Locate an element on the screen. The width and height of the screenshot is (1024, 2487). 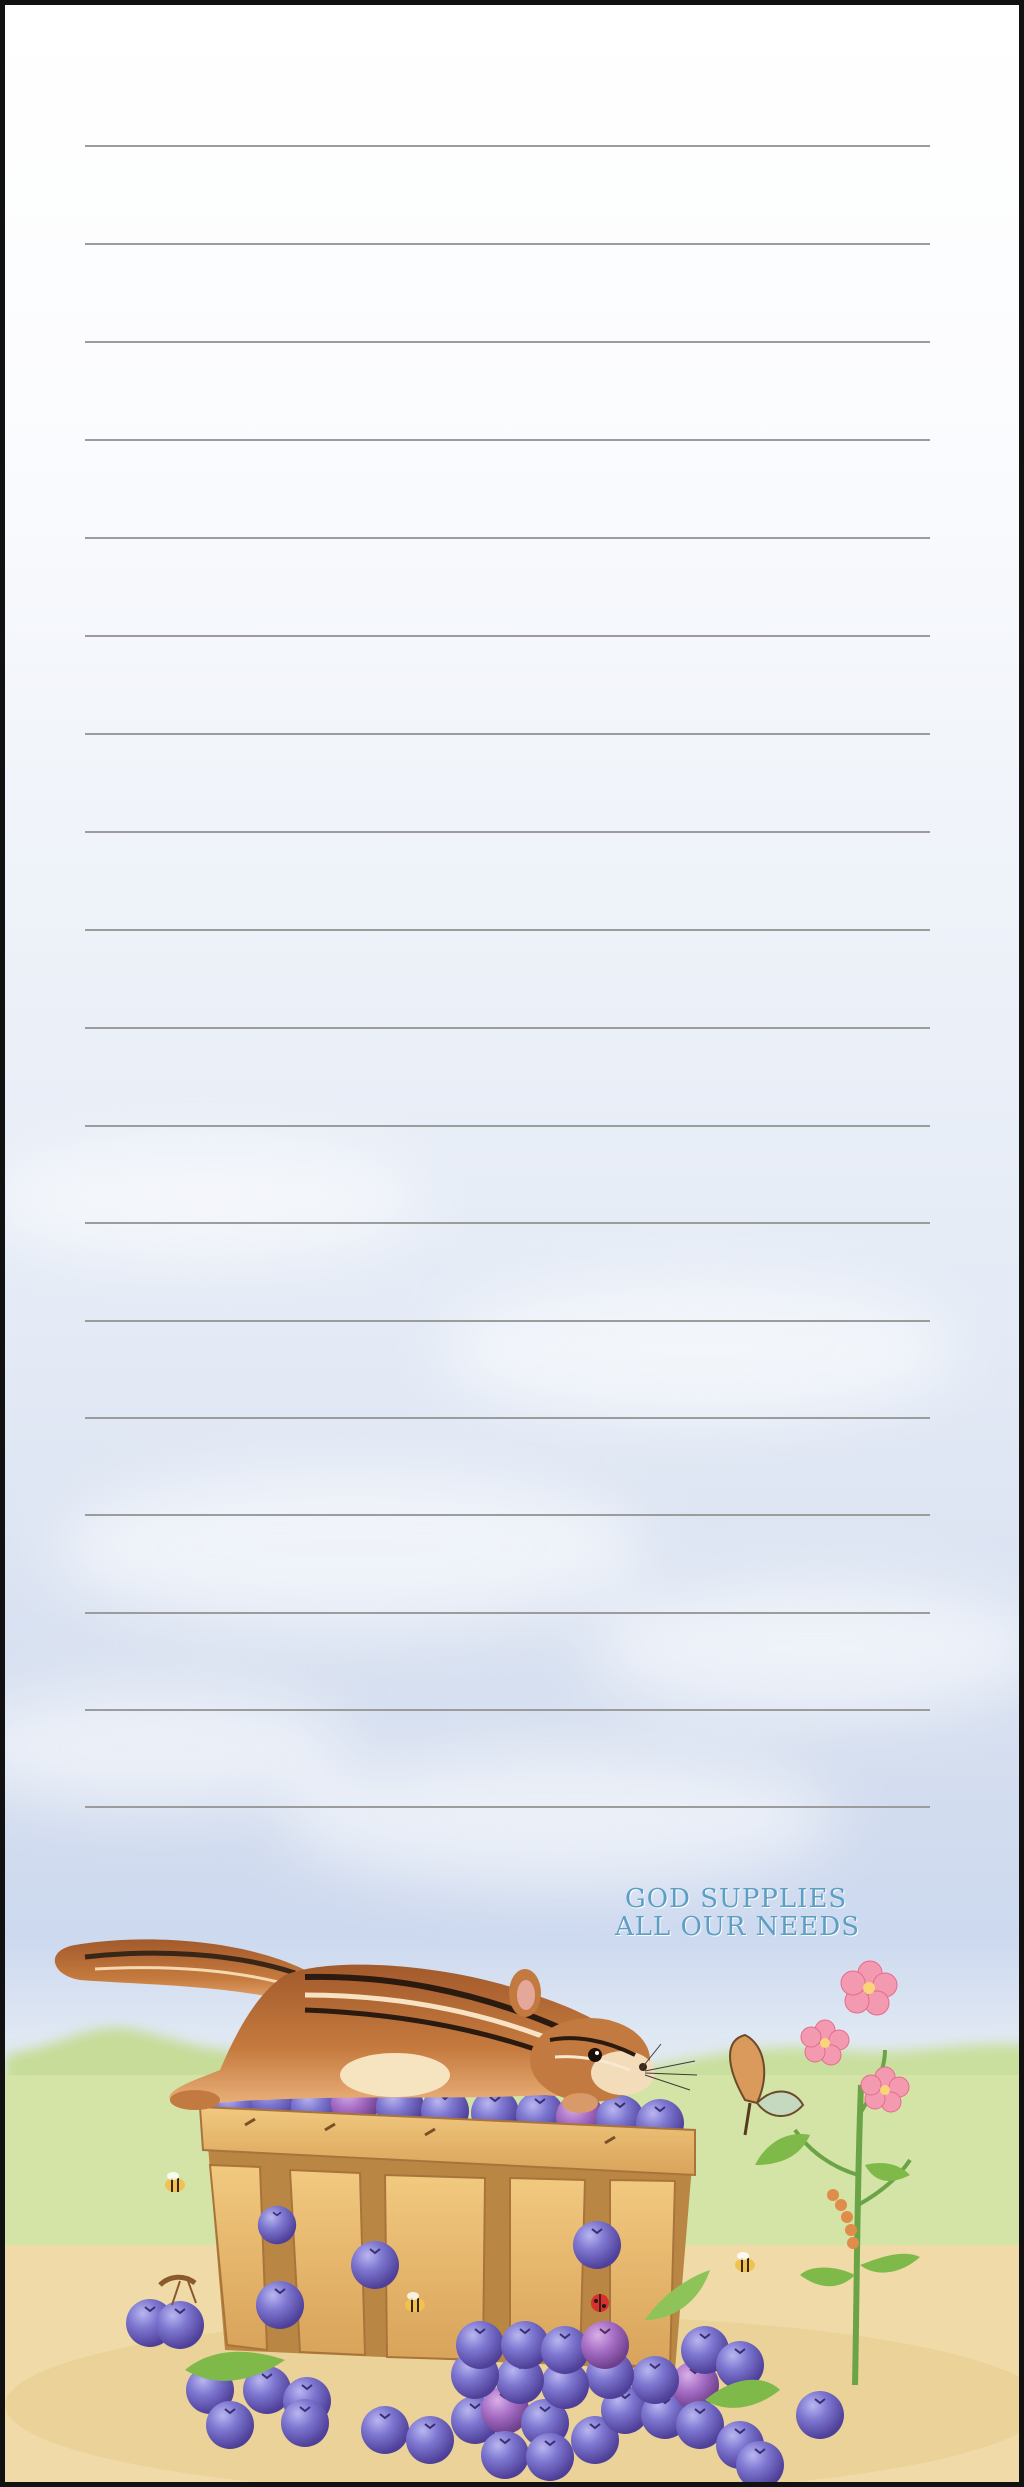
ladybug is located at coordinates (600, 2303).